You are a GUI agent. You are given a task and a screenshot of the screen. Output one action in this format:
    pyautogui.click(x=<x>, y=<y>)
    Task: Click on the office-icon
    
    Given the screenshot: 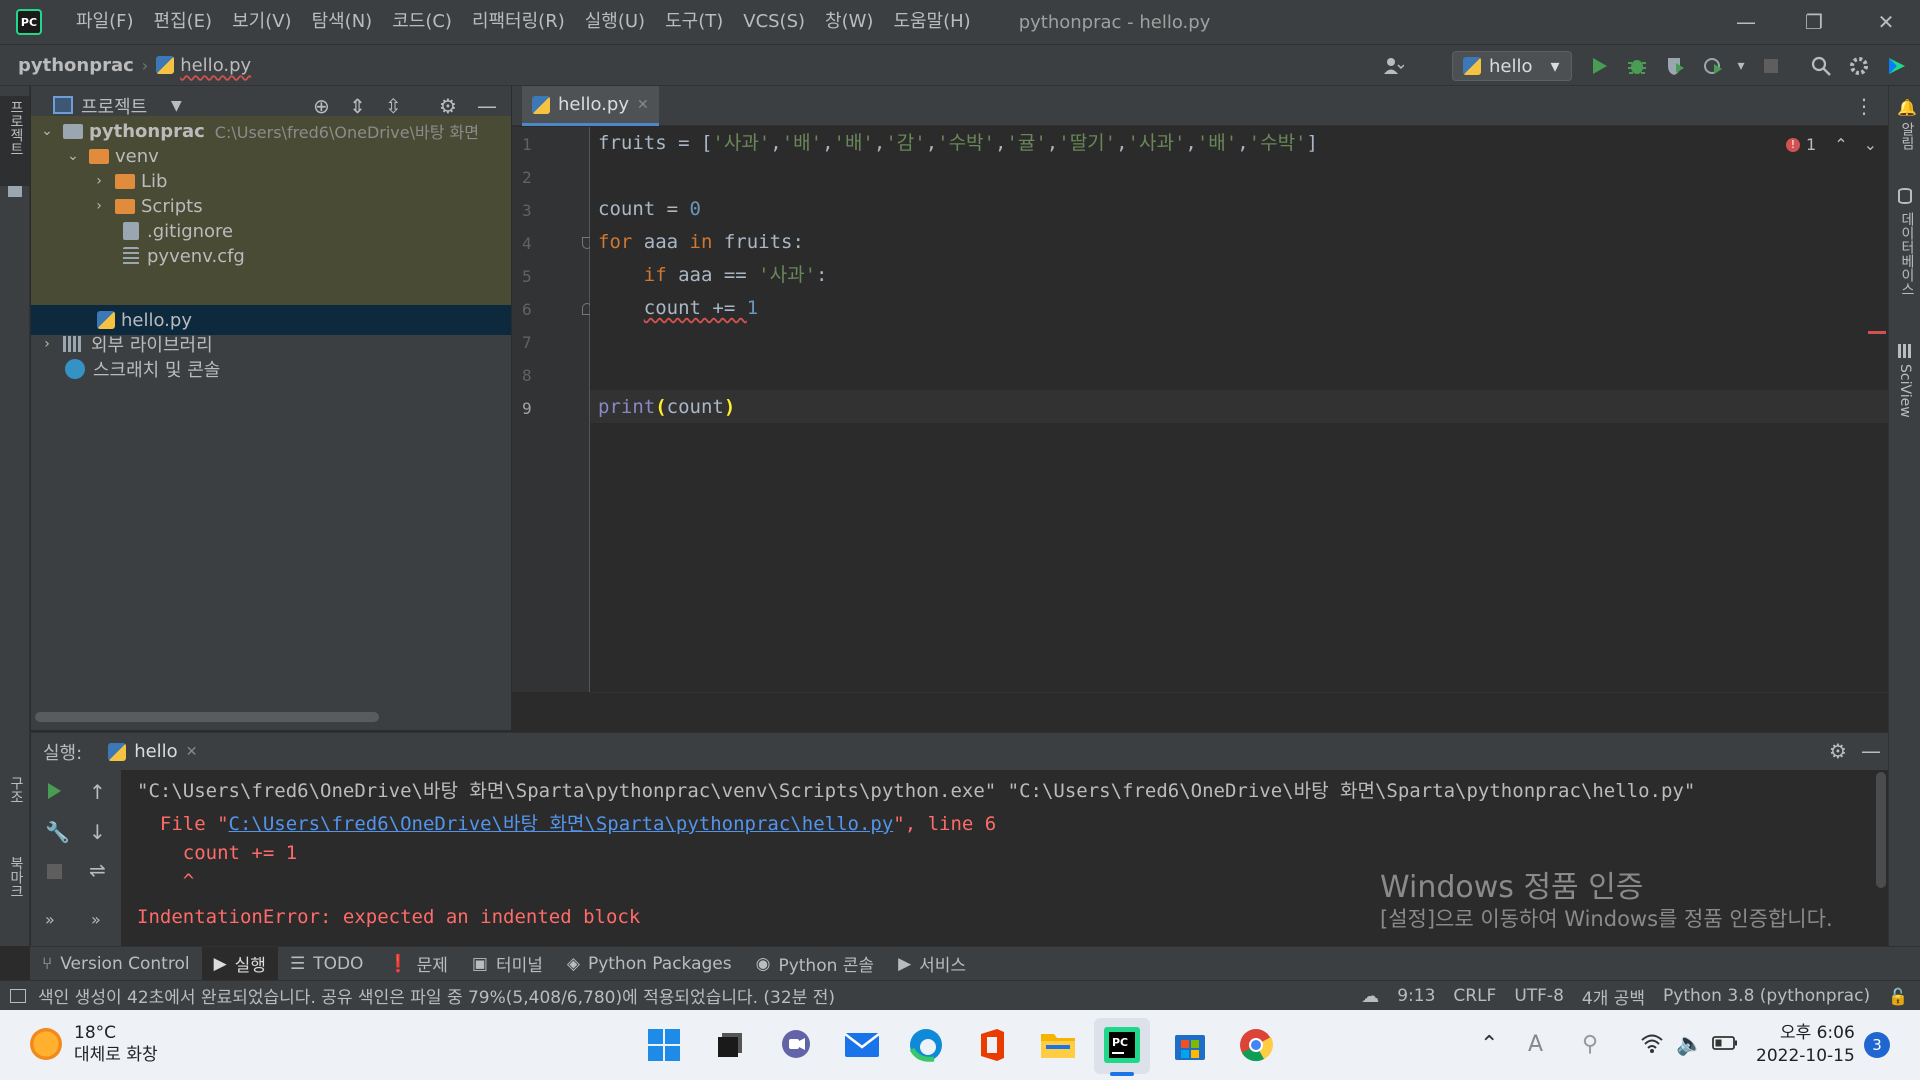 What is the action you would take?
    pyautogui.click(x=992, y=1045)
    